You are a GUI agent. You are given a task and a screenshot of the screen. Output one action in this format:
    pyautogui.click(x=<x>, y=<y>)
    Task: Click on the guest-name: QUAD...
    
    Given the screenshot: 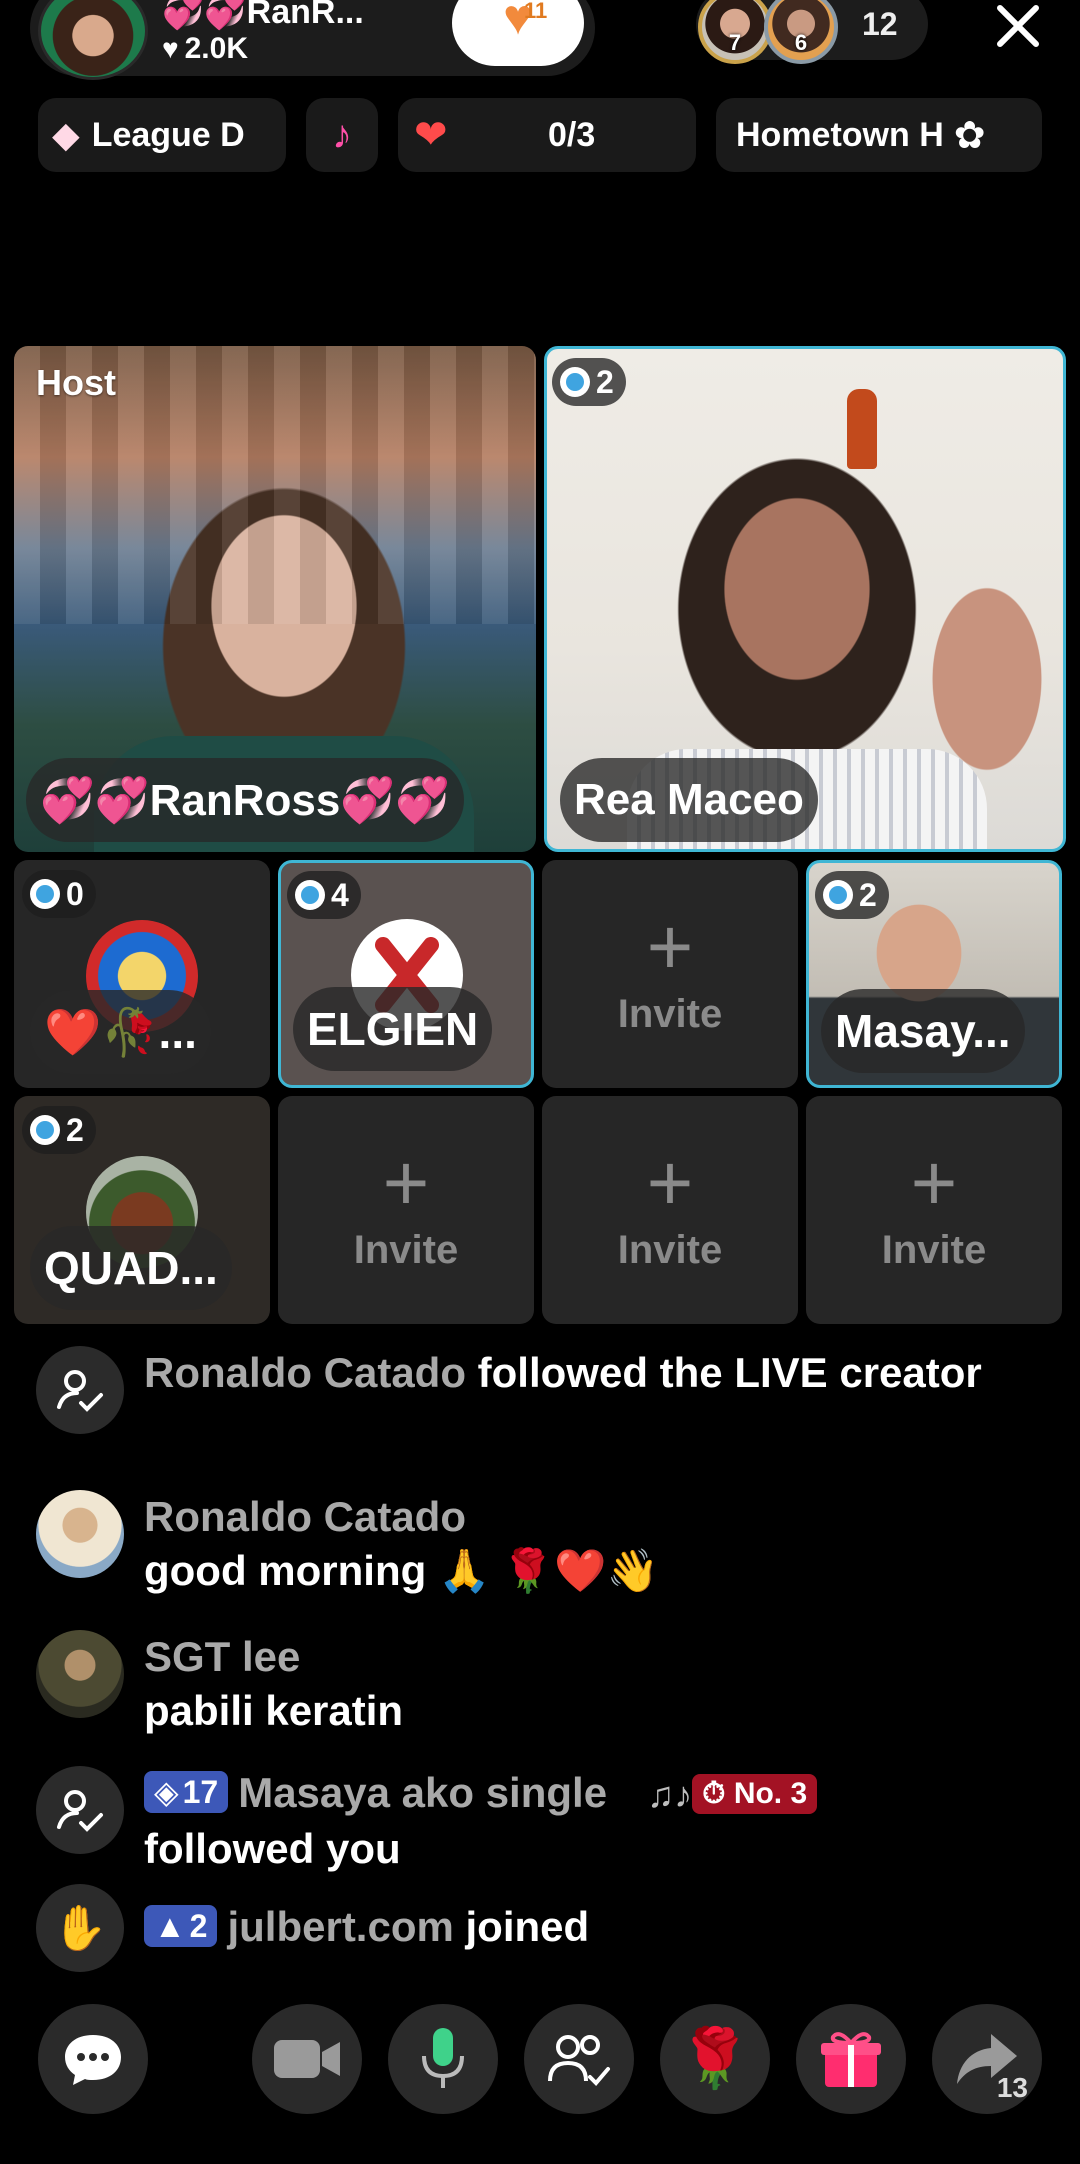 What is the action you would take?
    pyautogui.click(x=131, y=1268)
    